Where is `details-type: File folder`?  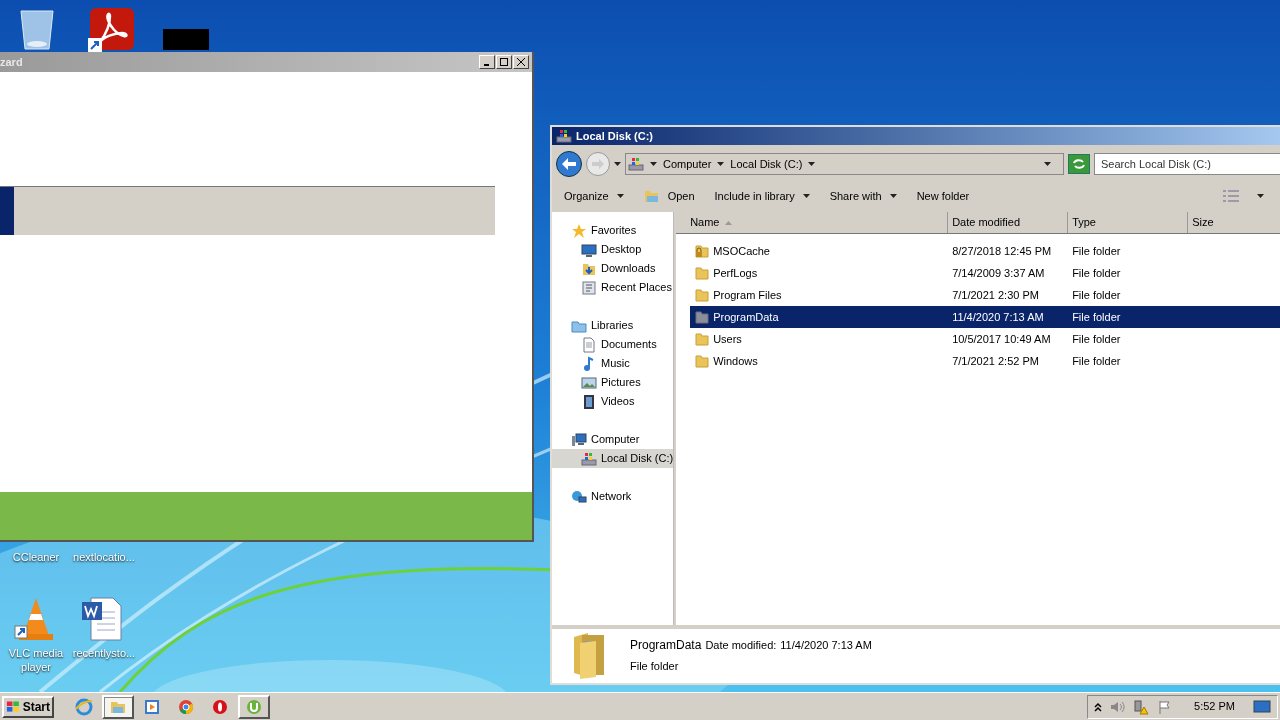
details-type: File folder is located at coordinates (655, 666).